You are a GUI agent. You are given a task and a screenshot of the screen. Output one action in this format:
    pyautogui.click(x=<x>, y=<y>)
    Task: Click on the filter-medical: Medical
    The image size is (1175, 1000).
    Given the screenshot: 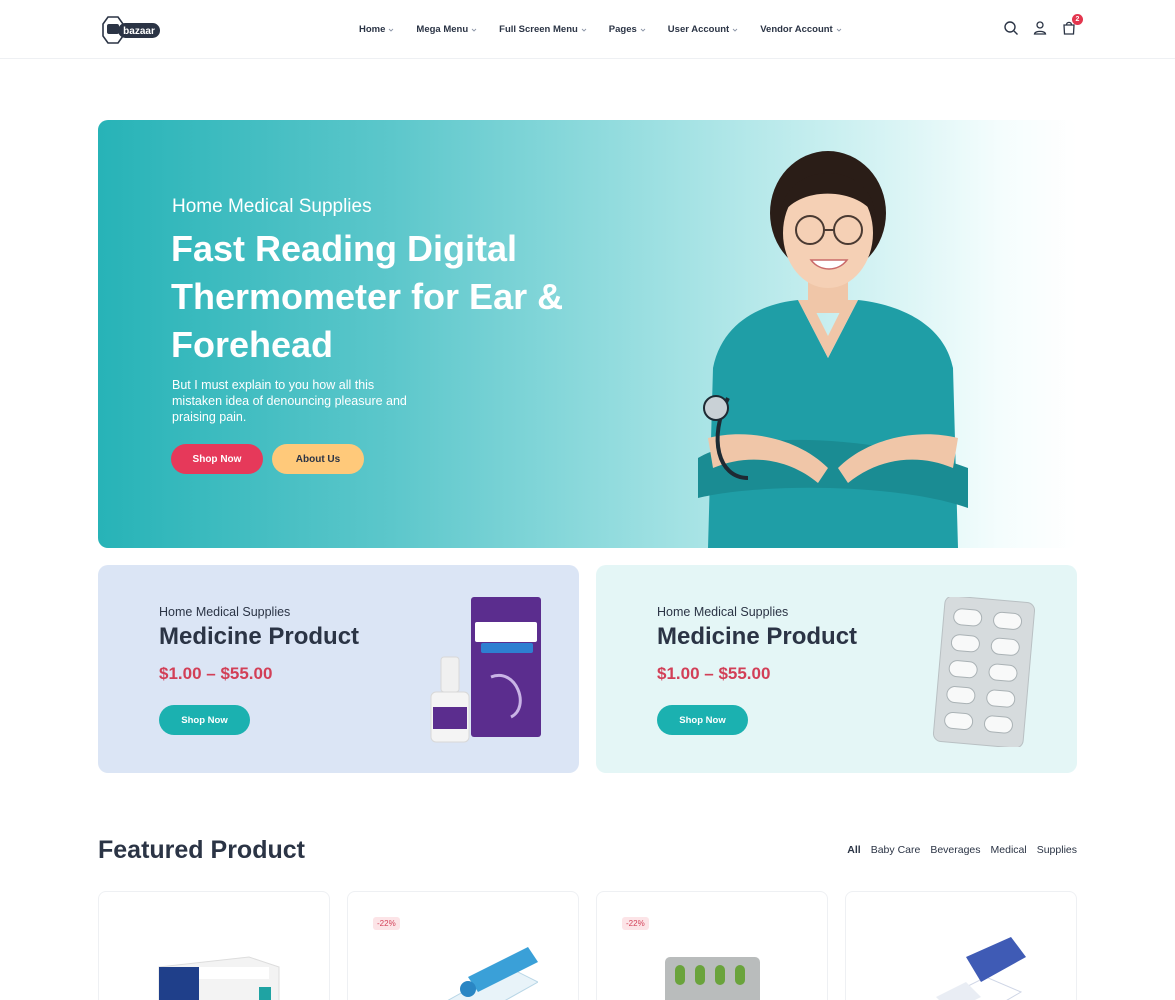 What is the action you would take?
    pyautogui.click(x=1009, y=850)
    